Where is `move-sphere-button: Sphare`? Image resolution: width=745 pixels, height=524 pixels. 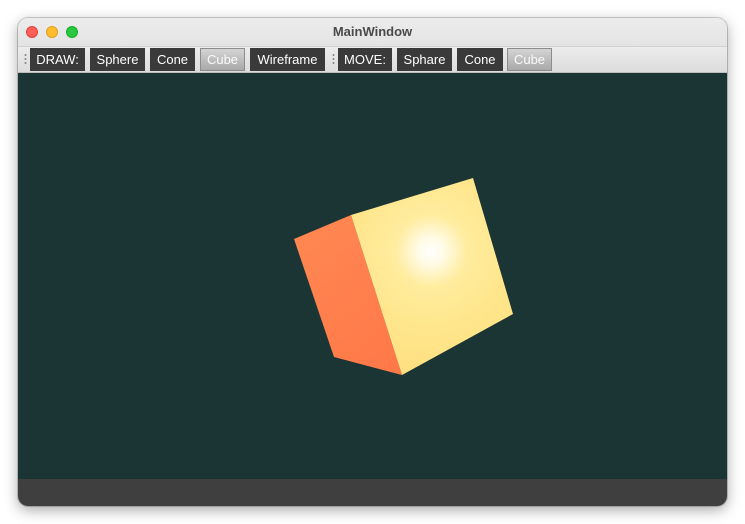 move-sphere-button: Sphare is located at coordinates (424, 59).